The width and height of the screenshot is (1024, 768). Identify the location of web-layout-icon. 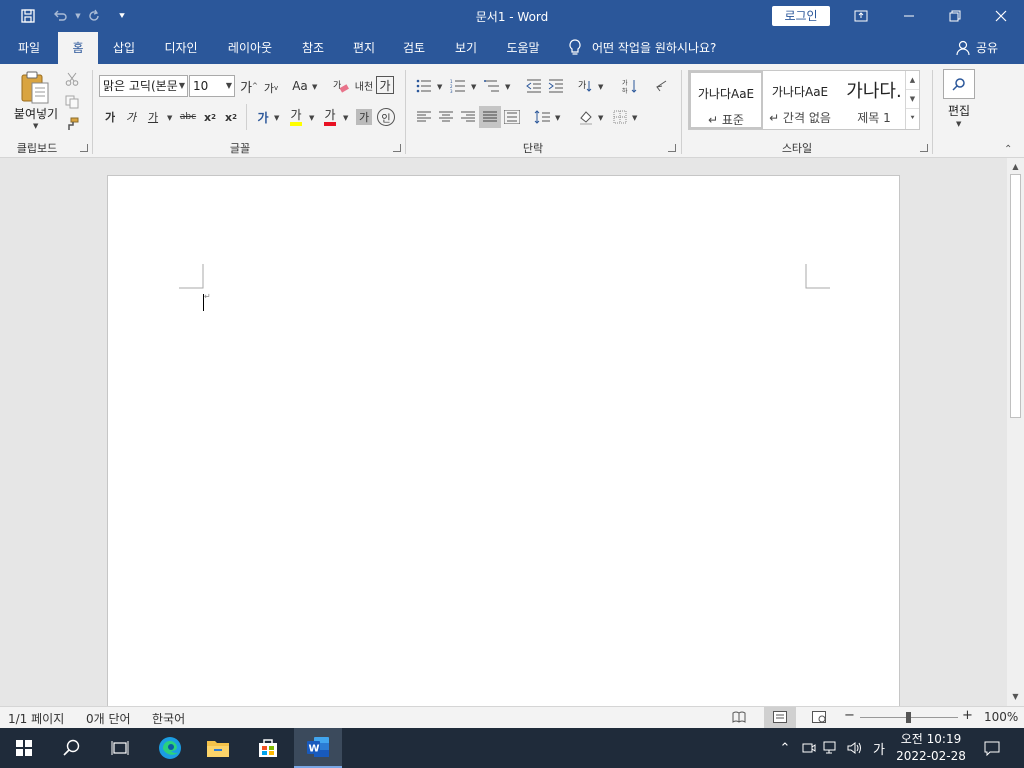
(819, 717).